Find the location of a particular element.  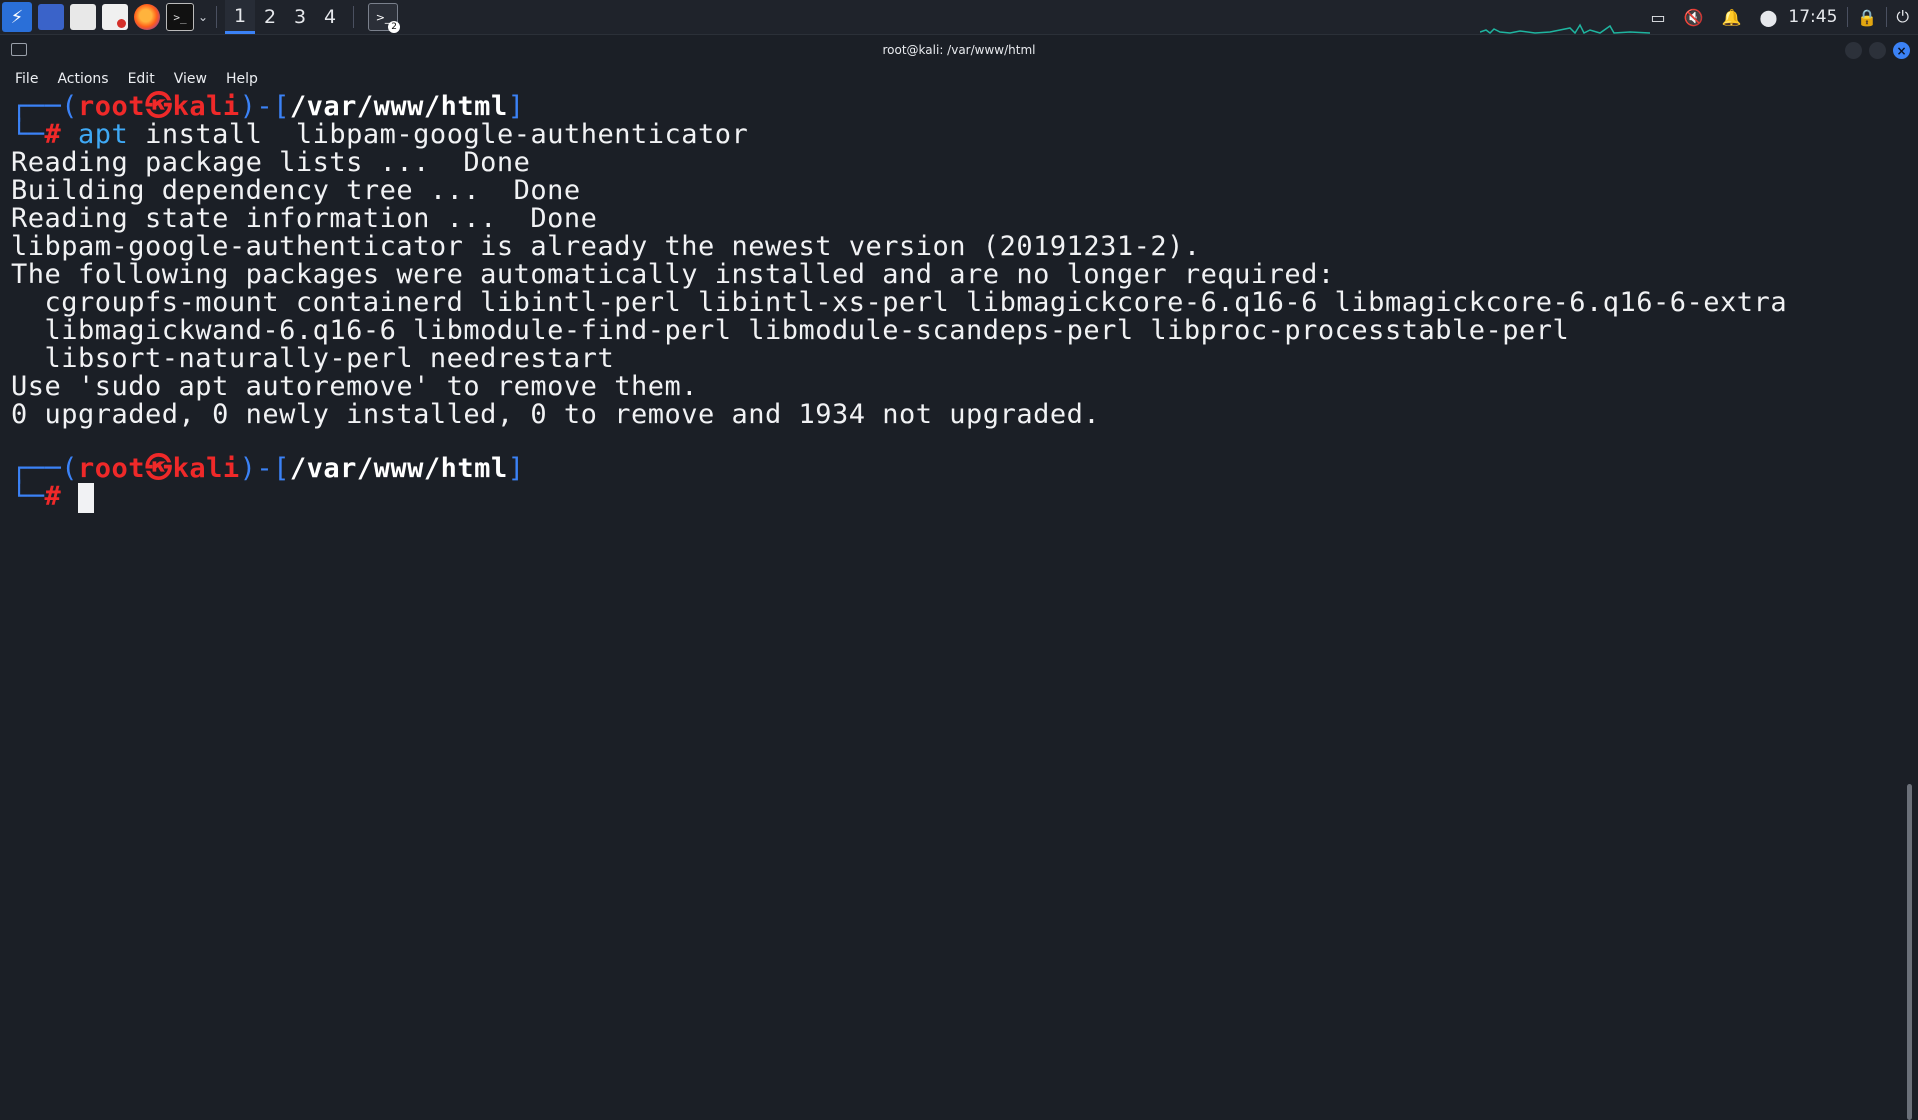

prompt-path: /var/www/html is located at coordinates (398, 468).